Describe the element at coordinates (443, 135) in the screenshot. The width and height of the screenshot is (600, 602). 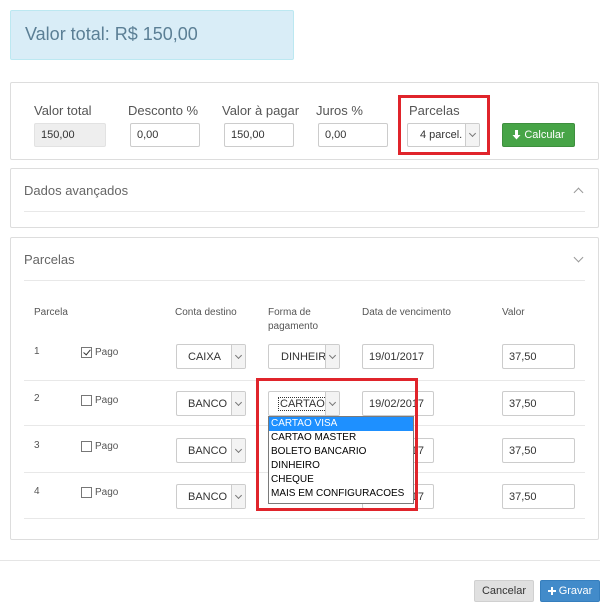
I see `parcelas-select: 4 parcel.` at that location.